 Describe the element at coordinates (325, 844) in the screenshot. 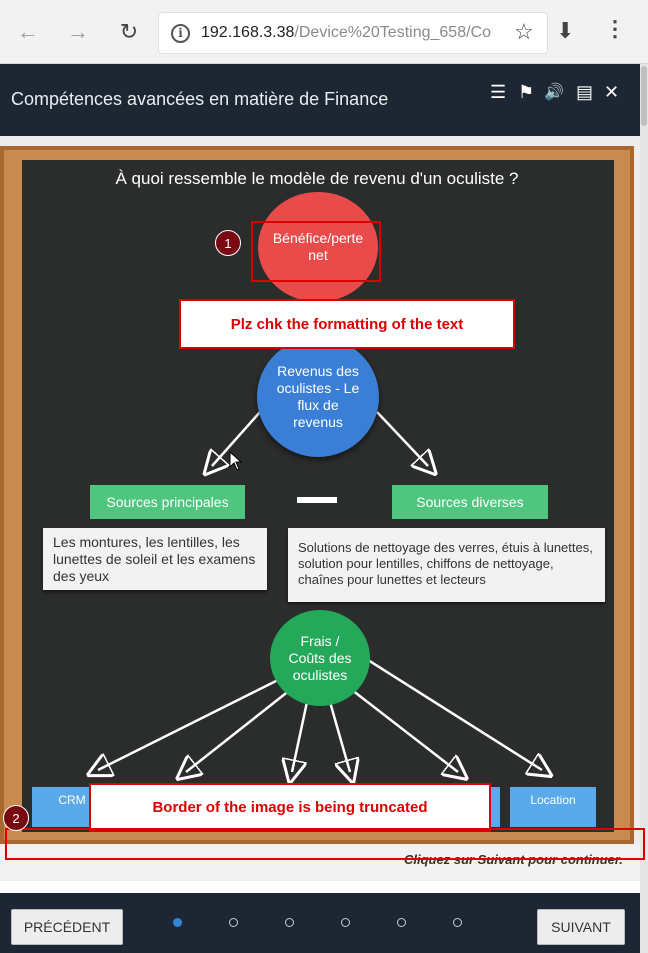

I see `annotation-2-highlight` at that location.